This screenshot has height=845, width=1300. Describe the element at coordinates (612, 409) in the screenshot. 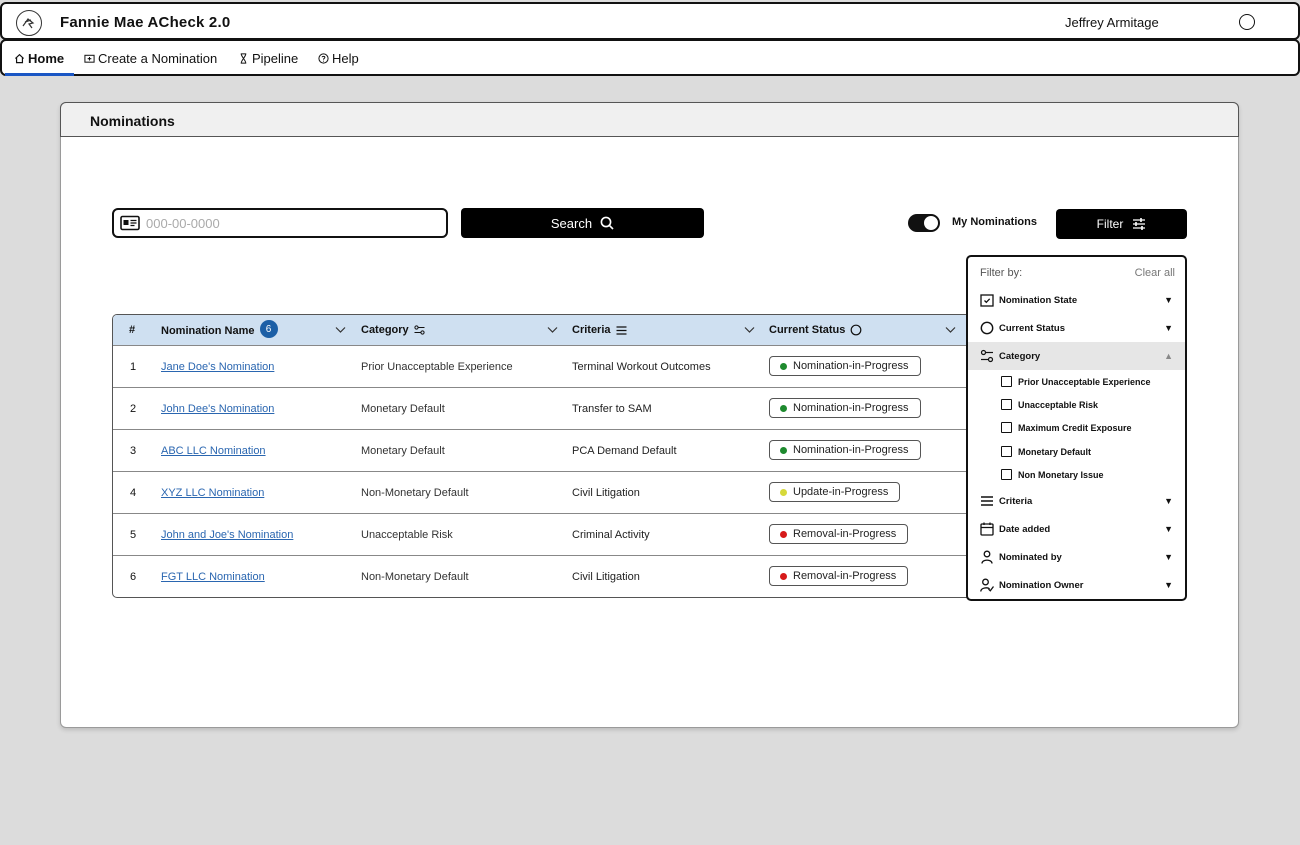

I see `row-criteria: Transfer to SAM` at that location.